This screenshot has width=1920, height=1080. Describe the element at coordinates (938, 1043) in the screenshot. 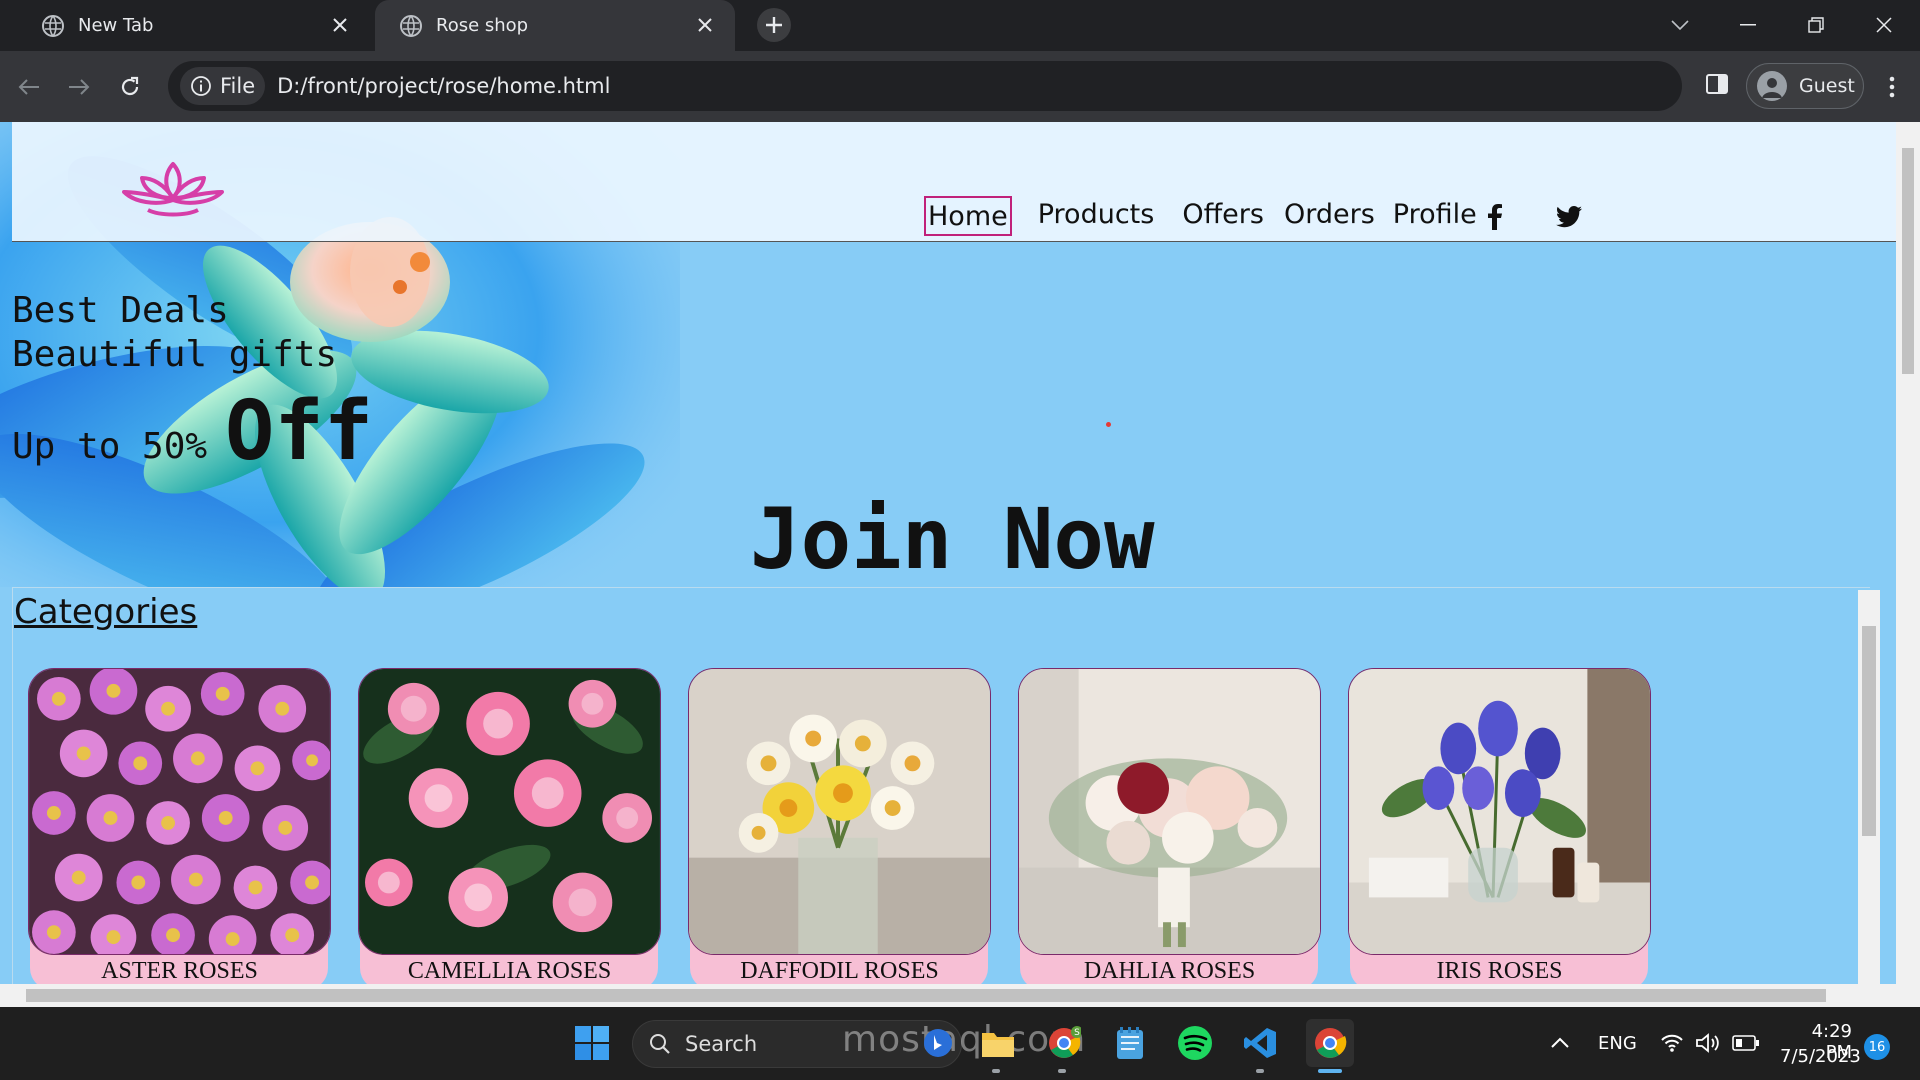

I see `bing-icon` at that location.